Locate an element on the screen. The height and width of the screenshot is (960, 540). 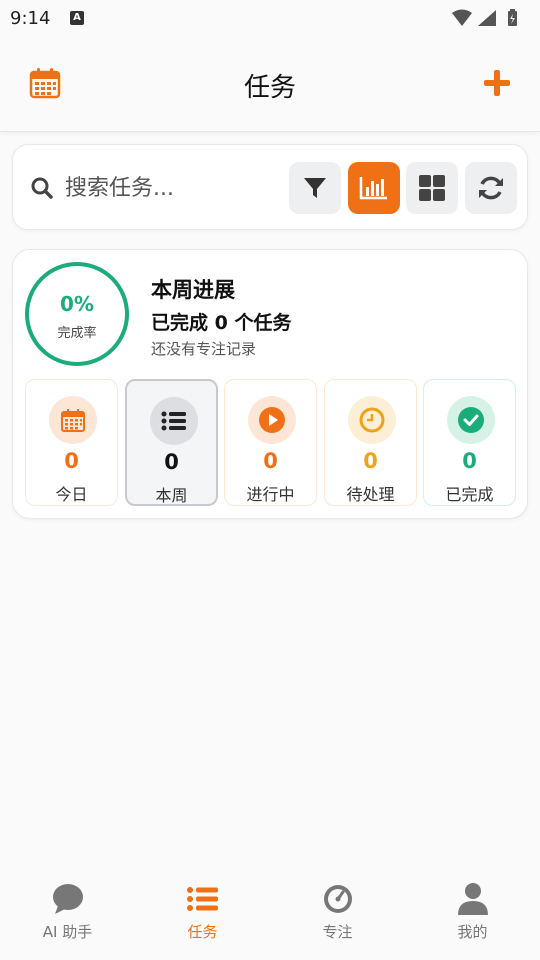
completed-count-text: 已完成 0 个任务 is located at coordinates (221, 323).